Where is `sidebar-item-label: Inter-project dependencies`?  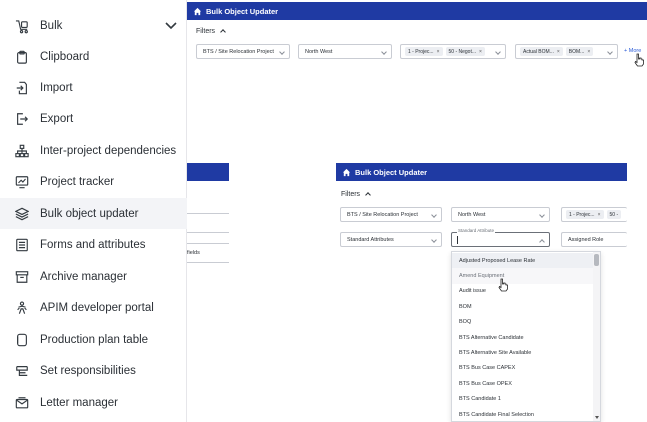 sidebar-item-label: Inter-project dependencies is located at coordinates (108, 150).